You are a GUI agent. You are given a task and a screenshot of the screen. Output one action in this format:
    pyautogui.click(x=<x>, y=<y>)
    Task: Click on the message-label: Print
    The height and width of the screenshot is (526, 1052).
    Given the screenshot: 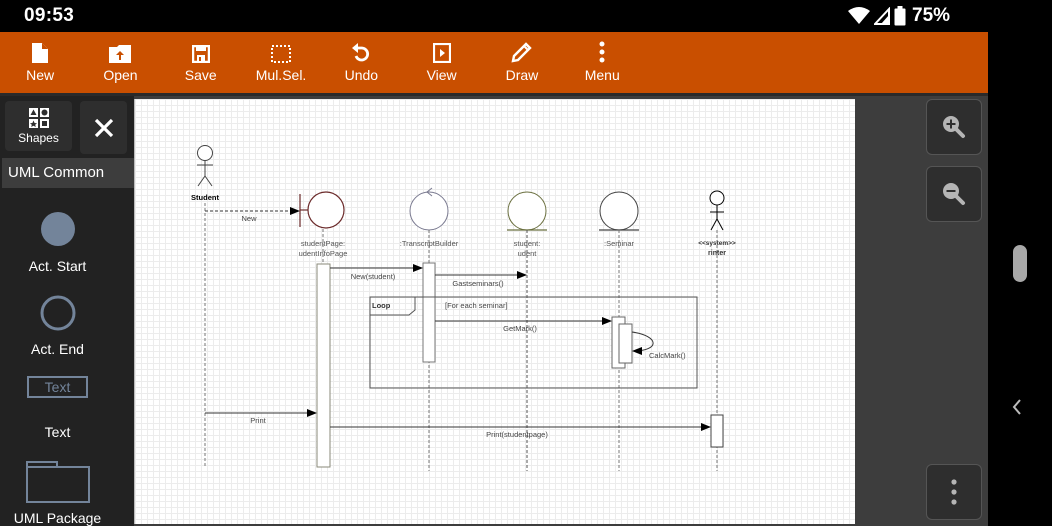 What is the action you would take?
    pyautogui.click(x=258, y=420)
    